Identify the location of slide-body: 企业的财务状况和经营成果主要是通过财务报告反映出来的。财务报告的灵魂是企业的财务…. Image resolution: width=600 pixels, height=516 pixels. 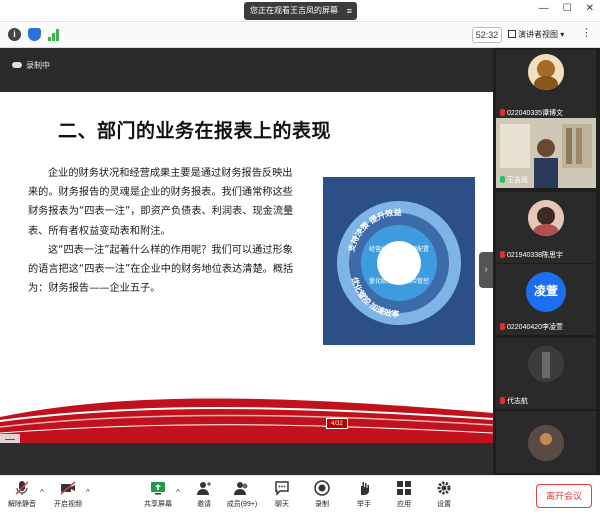
(164, 231).